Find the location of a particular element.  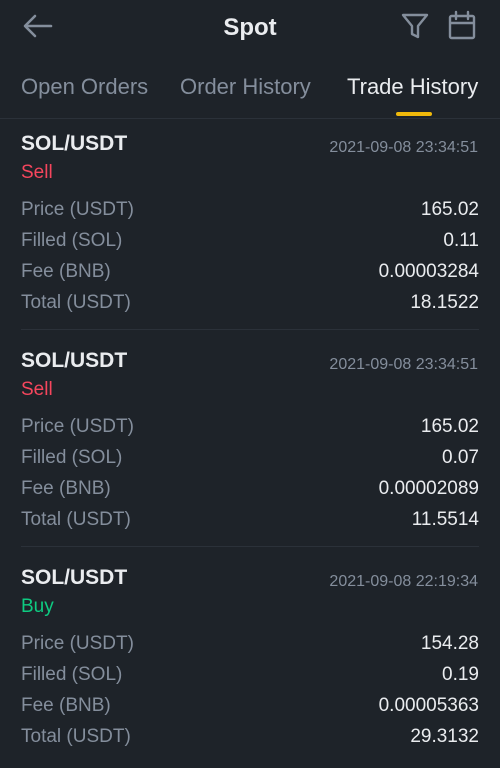

tab-order-history: Order History is located at coordinates (245, 87).